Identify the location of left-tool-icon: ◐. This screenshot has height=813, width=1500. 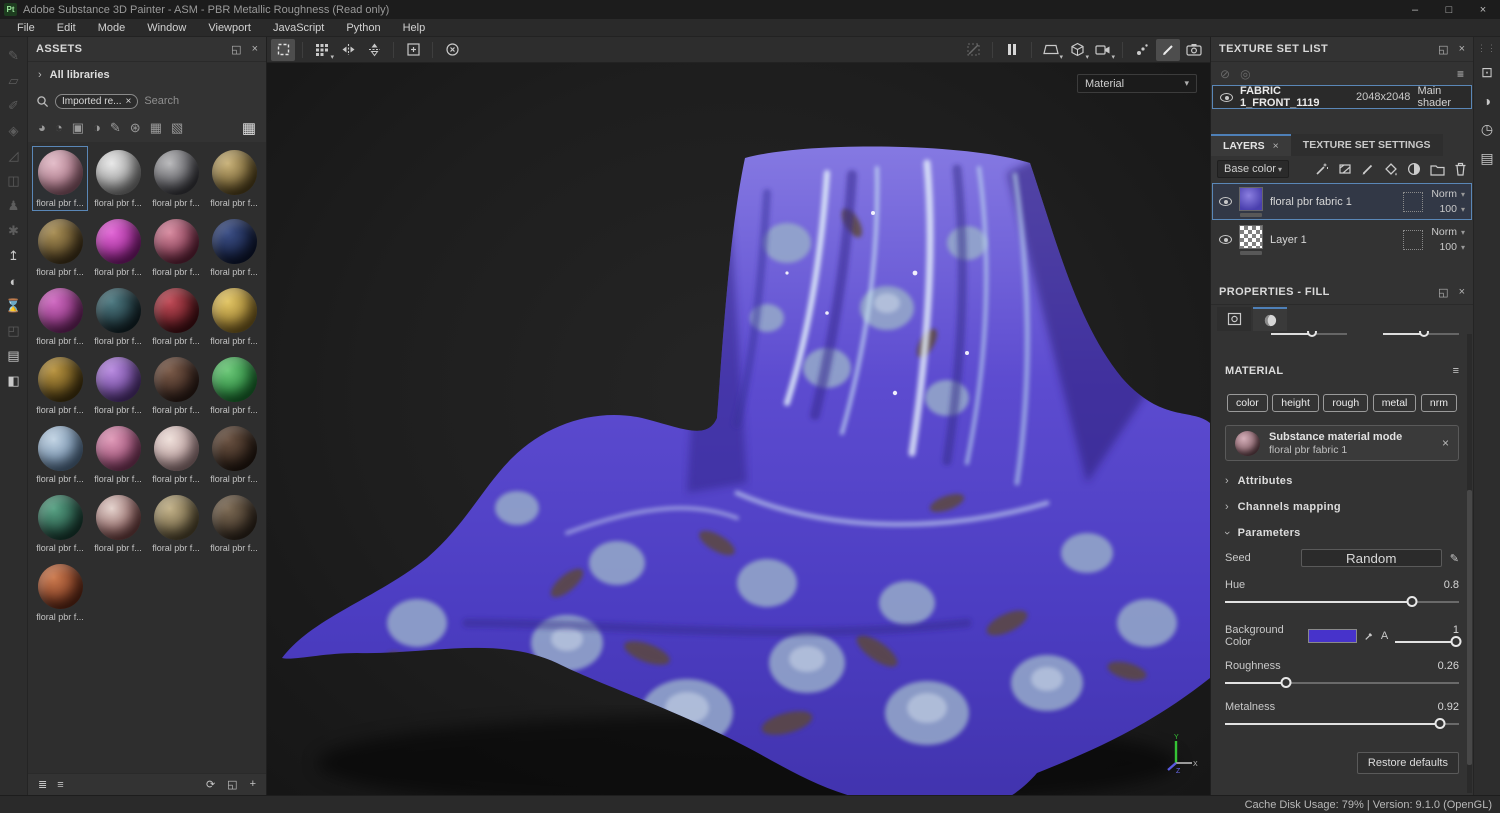
(14, 281).